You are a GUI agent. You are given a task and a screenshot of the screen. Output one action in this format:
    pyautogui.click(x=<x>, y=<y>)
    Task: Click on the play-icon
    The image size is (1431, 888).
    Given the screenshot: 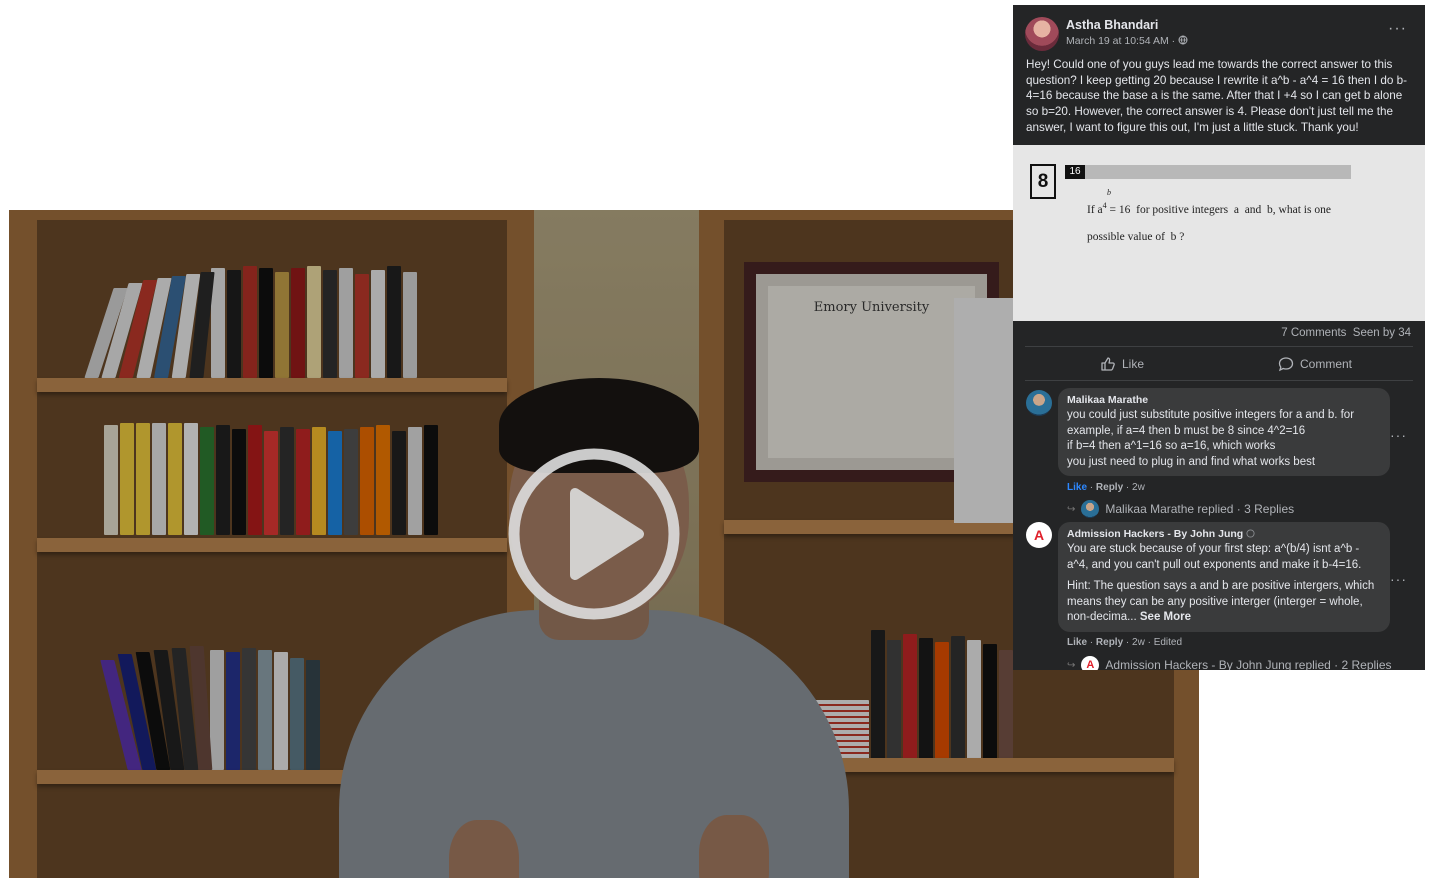 What is the action you would take?
    pyautogui.click(x=594, y=534)
    